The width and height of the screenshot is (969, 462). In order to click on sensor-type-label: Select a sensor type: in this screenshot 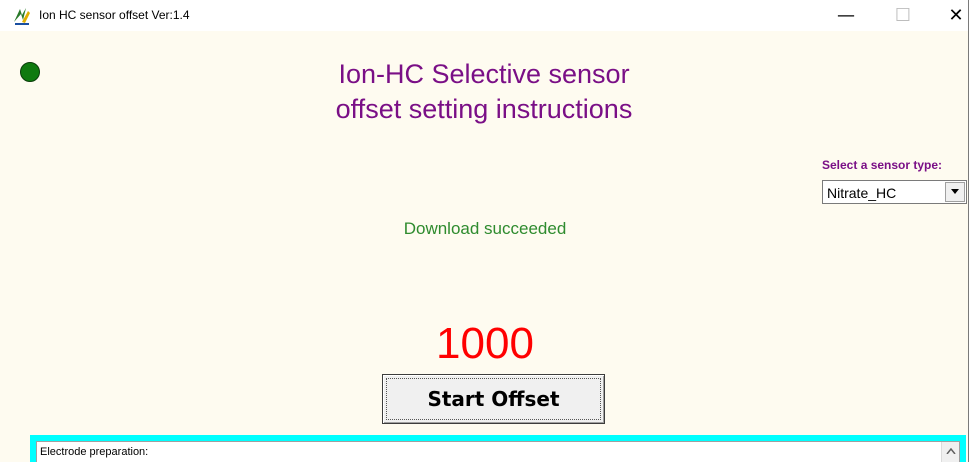, I will do `click(882, 165)`.